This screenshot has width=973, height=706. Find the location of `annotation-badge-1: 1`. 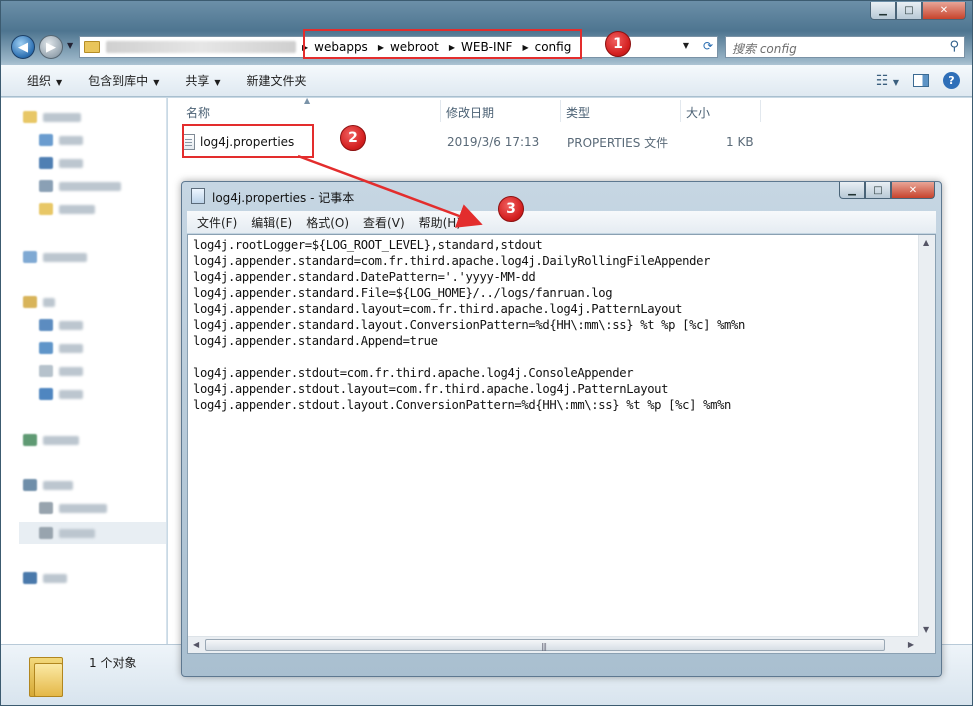

annotation-badge-1: 1 is located at coordinates (618, 44).